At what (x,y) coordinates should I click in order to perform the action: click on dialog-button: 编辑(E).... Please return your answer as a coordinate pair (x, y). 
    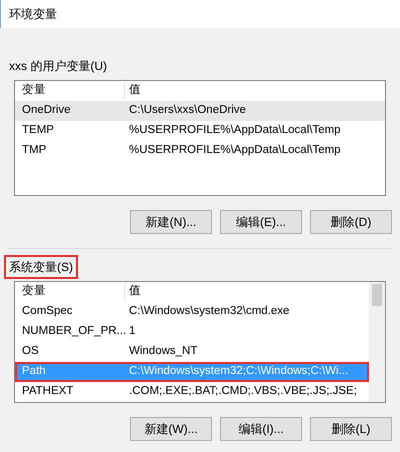
    Looking at the image, I should click on (261, 222).